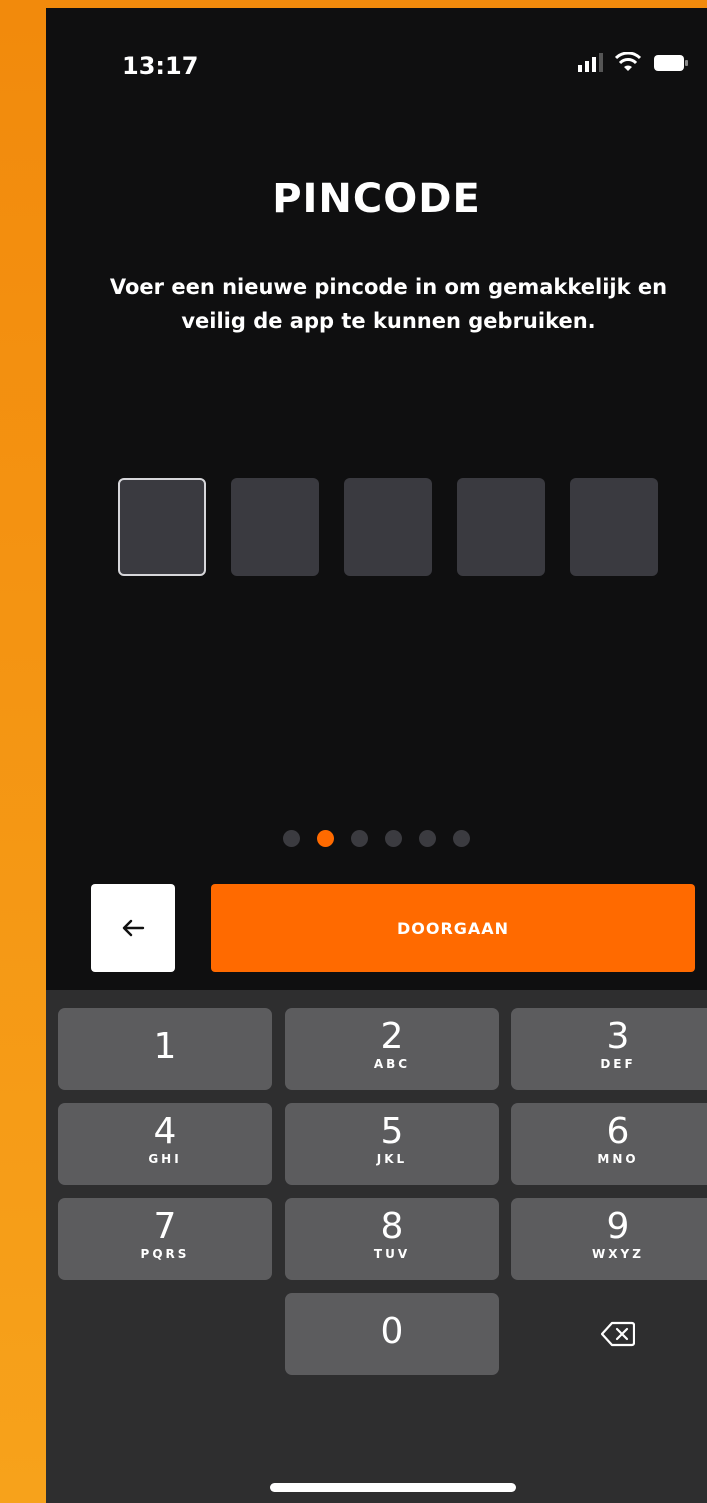 This screenshot has height=1503, width=707. Describe the element at coordinates (165, 1254) in the screenshot. I see `key-letters: PQRS` at that location.